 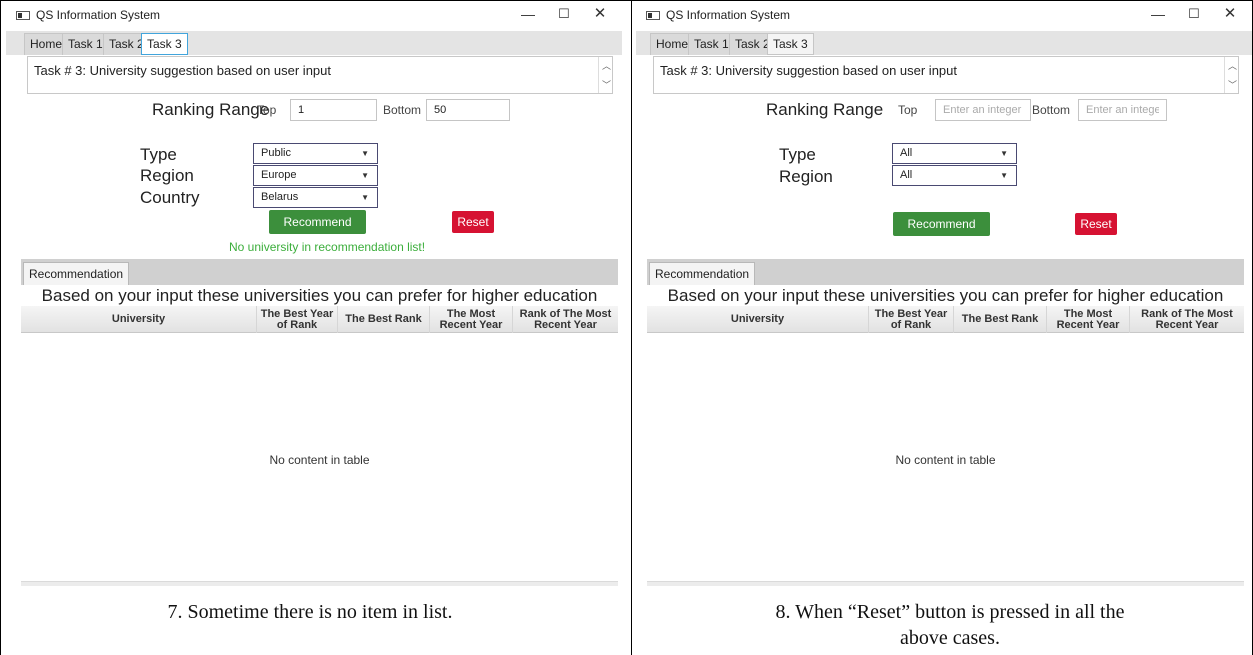 What do you see at coordinates (954, 175) in the screenshot?
I see `region-dropdown: All ▼` at bounding box center [954, 175].